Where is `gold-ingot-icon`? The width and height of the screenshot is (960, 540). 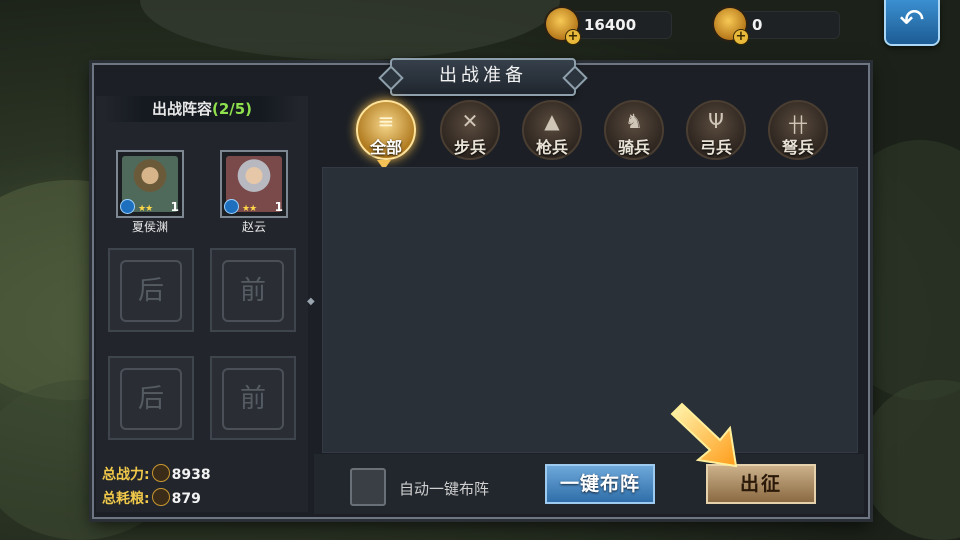
gold-ingot-icon is located at coordinates (731, 26).